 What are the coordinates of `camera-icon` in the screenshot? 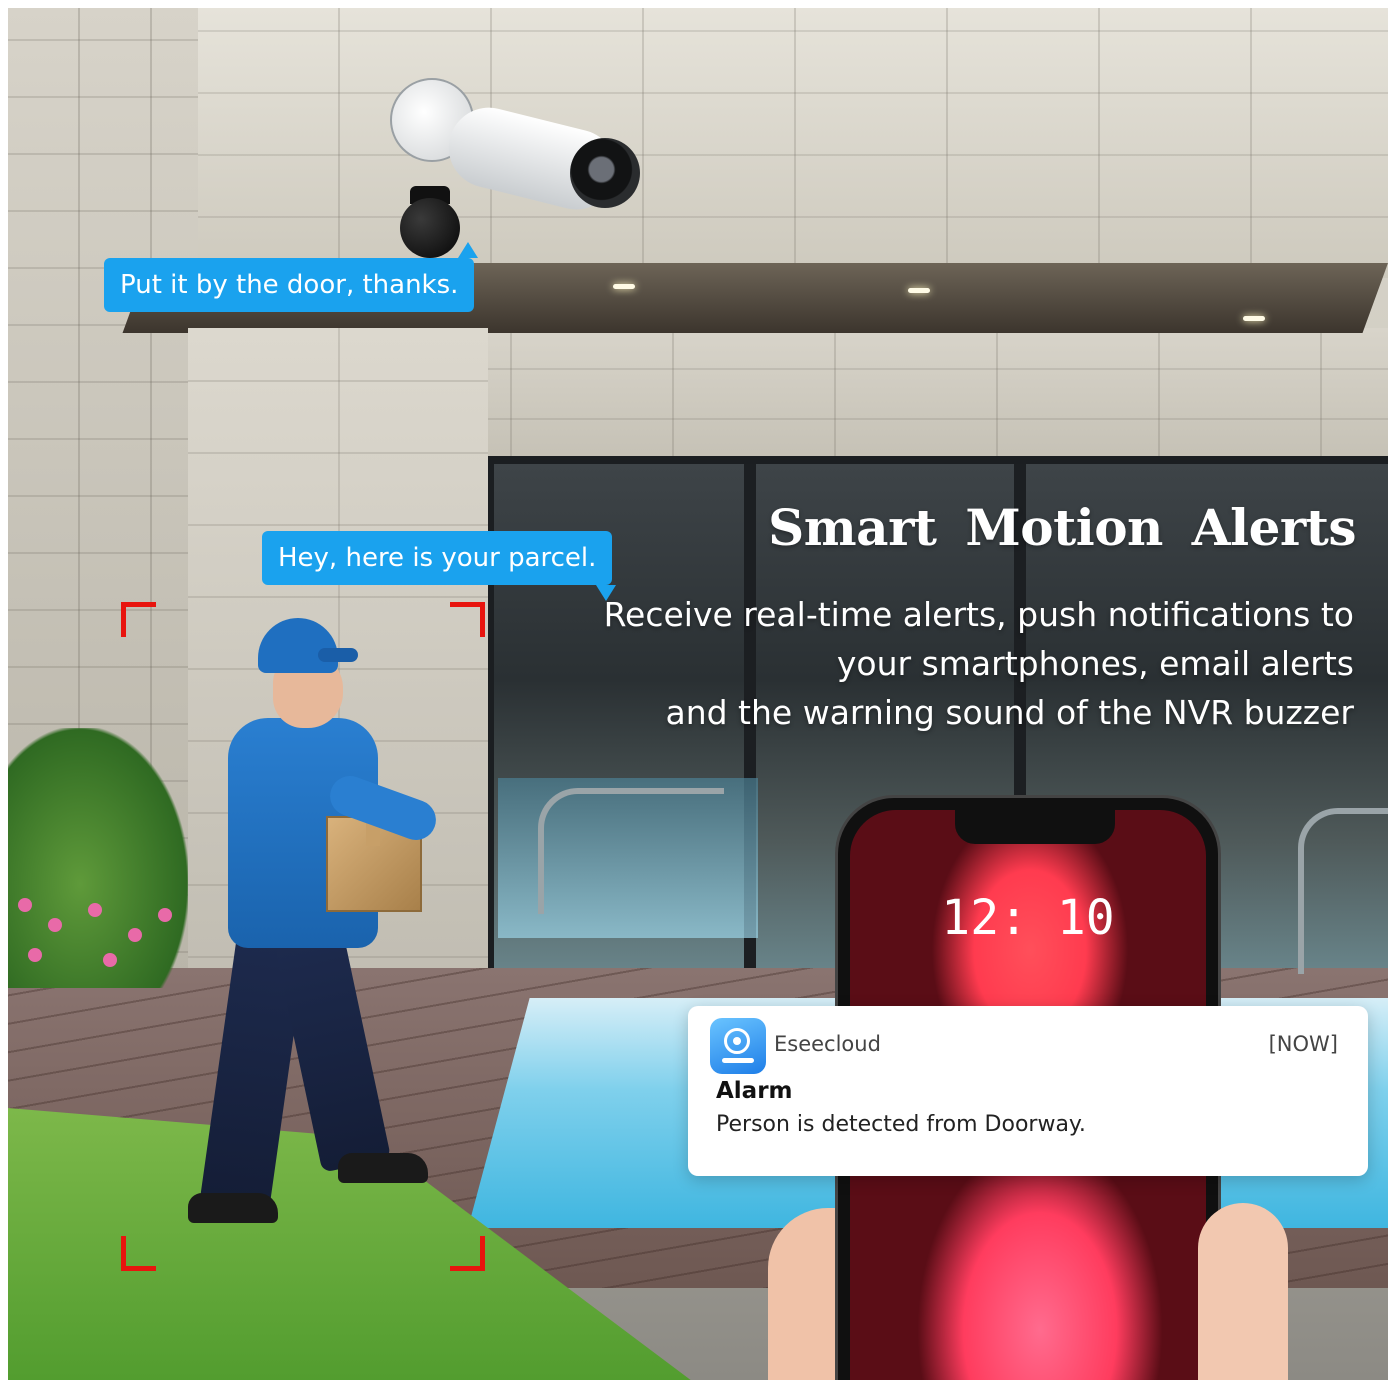 It's located at (738, 1046).